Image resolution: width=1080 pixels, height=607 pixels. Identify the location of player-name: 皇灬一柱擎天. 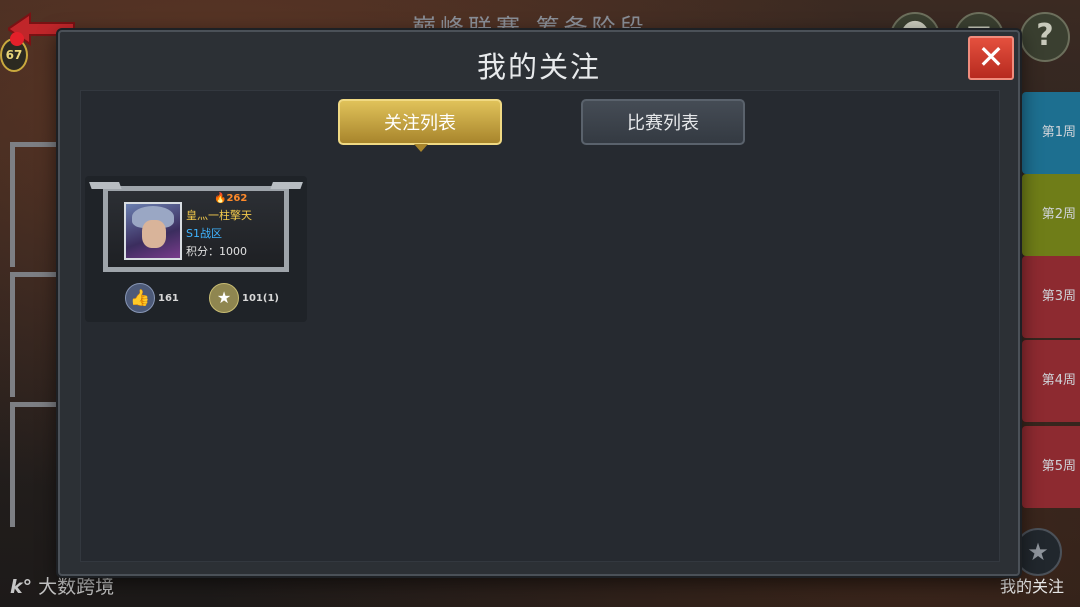
(219, 215).